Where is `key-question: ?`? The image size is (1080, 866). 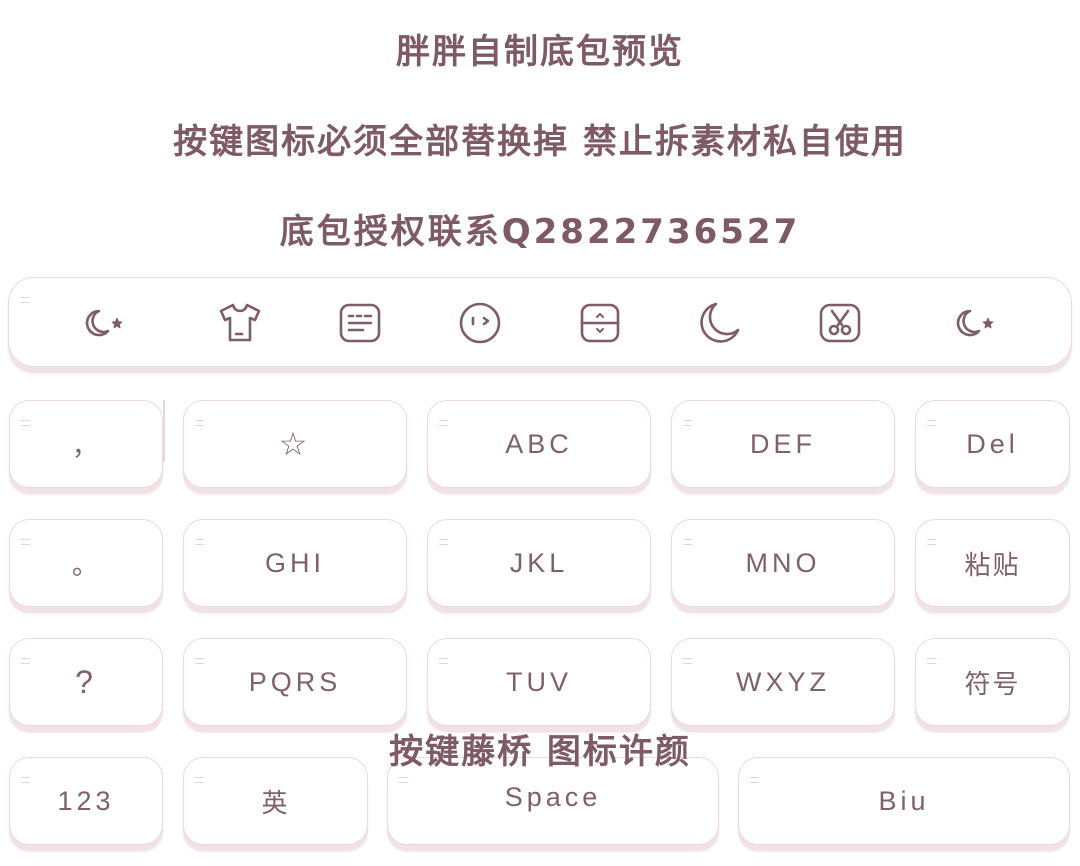
key-question: ? is located at coordinates (86, 682).